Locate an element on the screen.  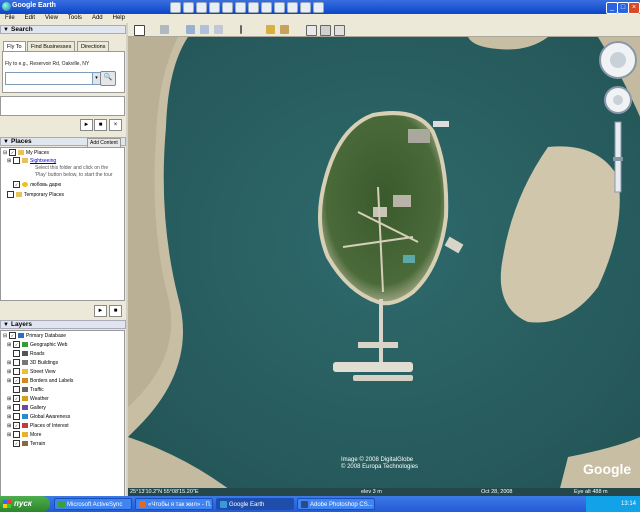
layer-label: 3D Buildings is located at coordinates (44, 363).